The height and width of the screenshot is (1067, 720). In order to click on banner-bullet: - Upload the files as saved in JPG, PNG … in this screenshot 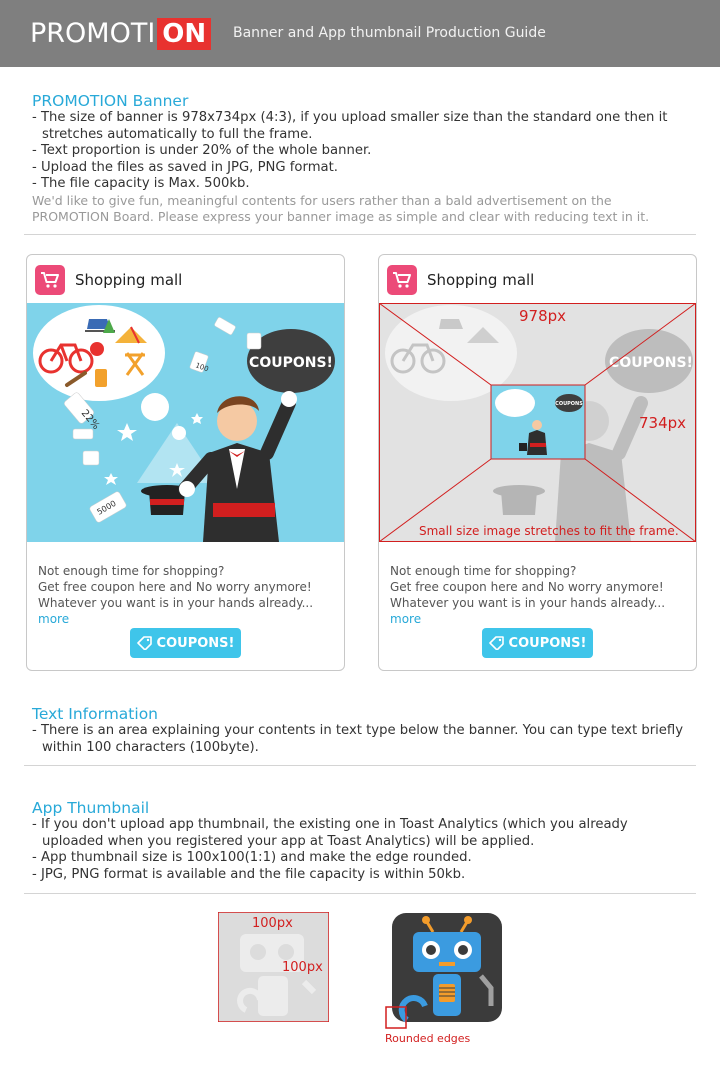, I will do `click(185, 167)`.